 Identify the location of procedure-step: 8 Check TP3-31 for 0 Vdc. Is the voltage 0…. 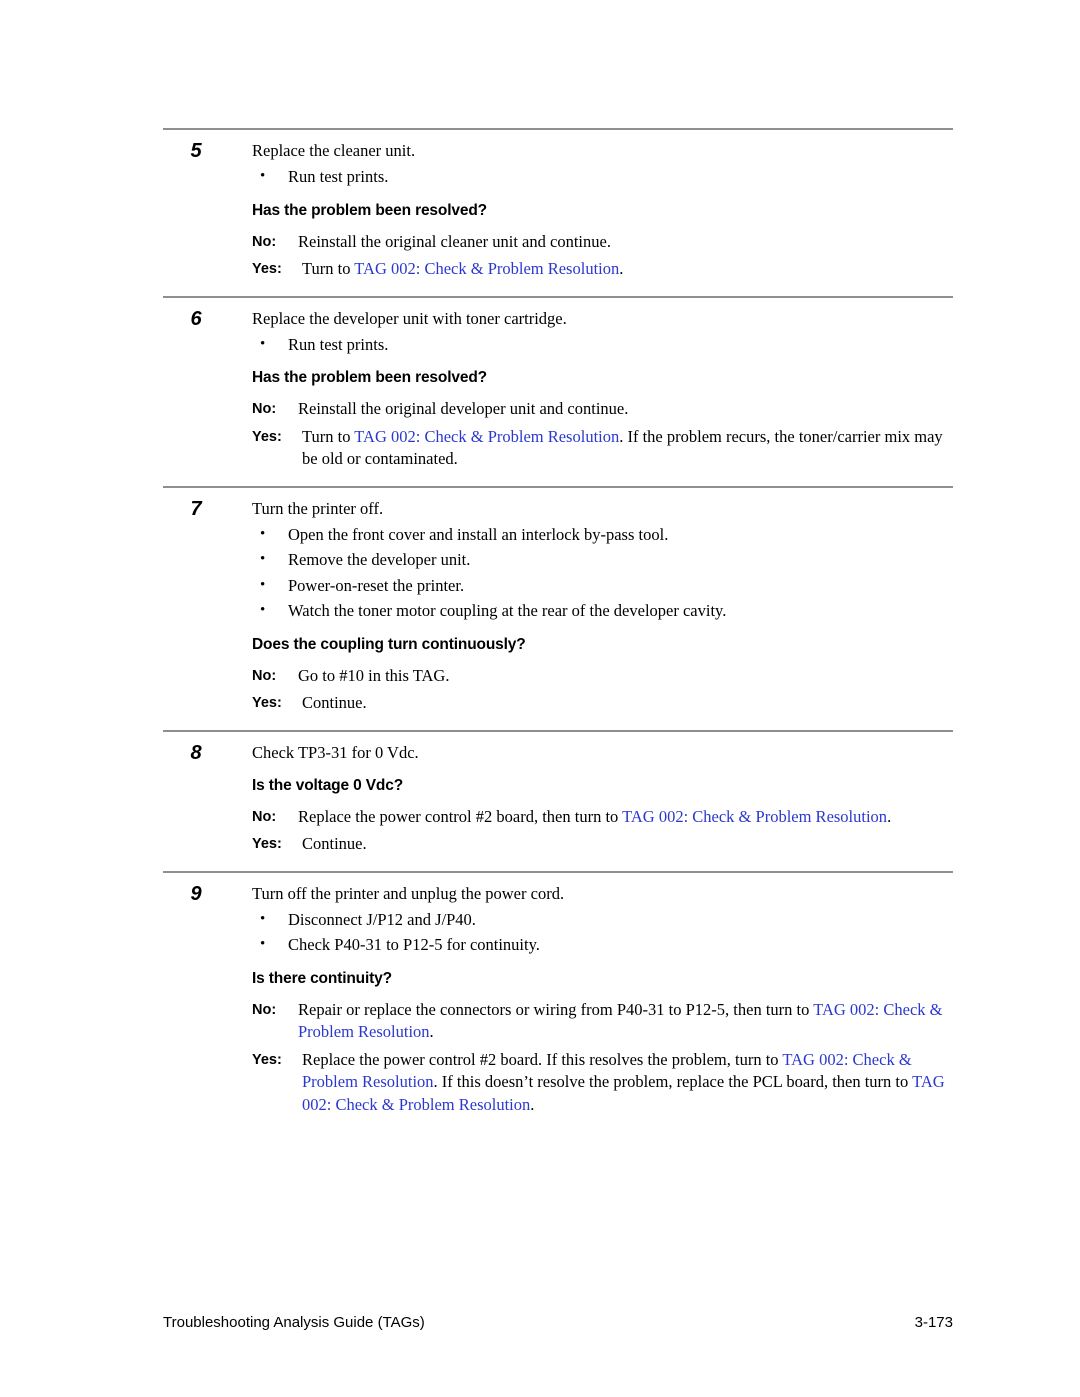
(558, 800).